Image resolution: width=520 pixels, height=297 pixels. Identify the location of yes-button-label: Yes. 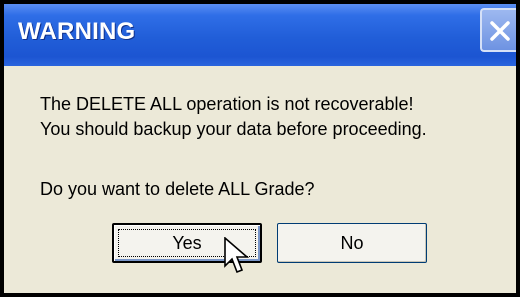
(187, 242).